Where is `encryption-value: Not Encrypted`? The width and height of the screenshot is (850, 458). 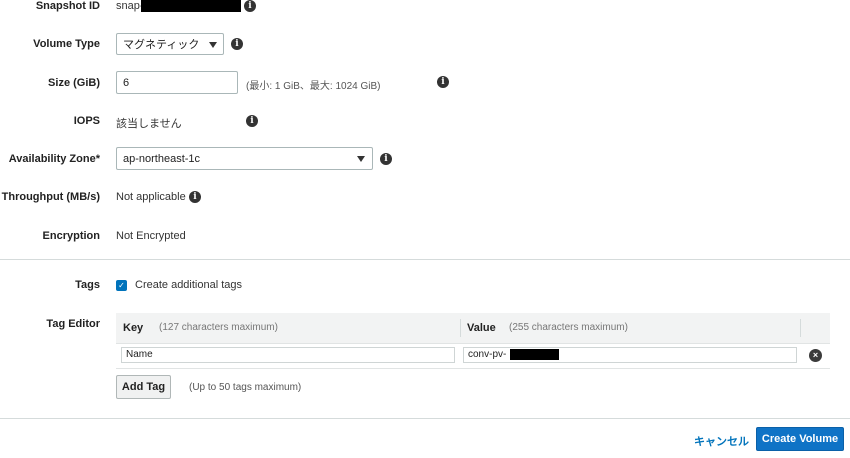 encryption-value: Not Encrypted is located at coordinates (151, 236).